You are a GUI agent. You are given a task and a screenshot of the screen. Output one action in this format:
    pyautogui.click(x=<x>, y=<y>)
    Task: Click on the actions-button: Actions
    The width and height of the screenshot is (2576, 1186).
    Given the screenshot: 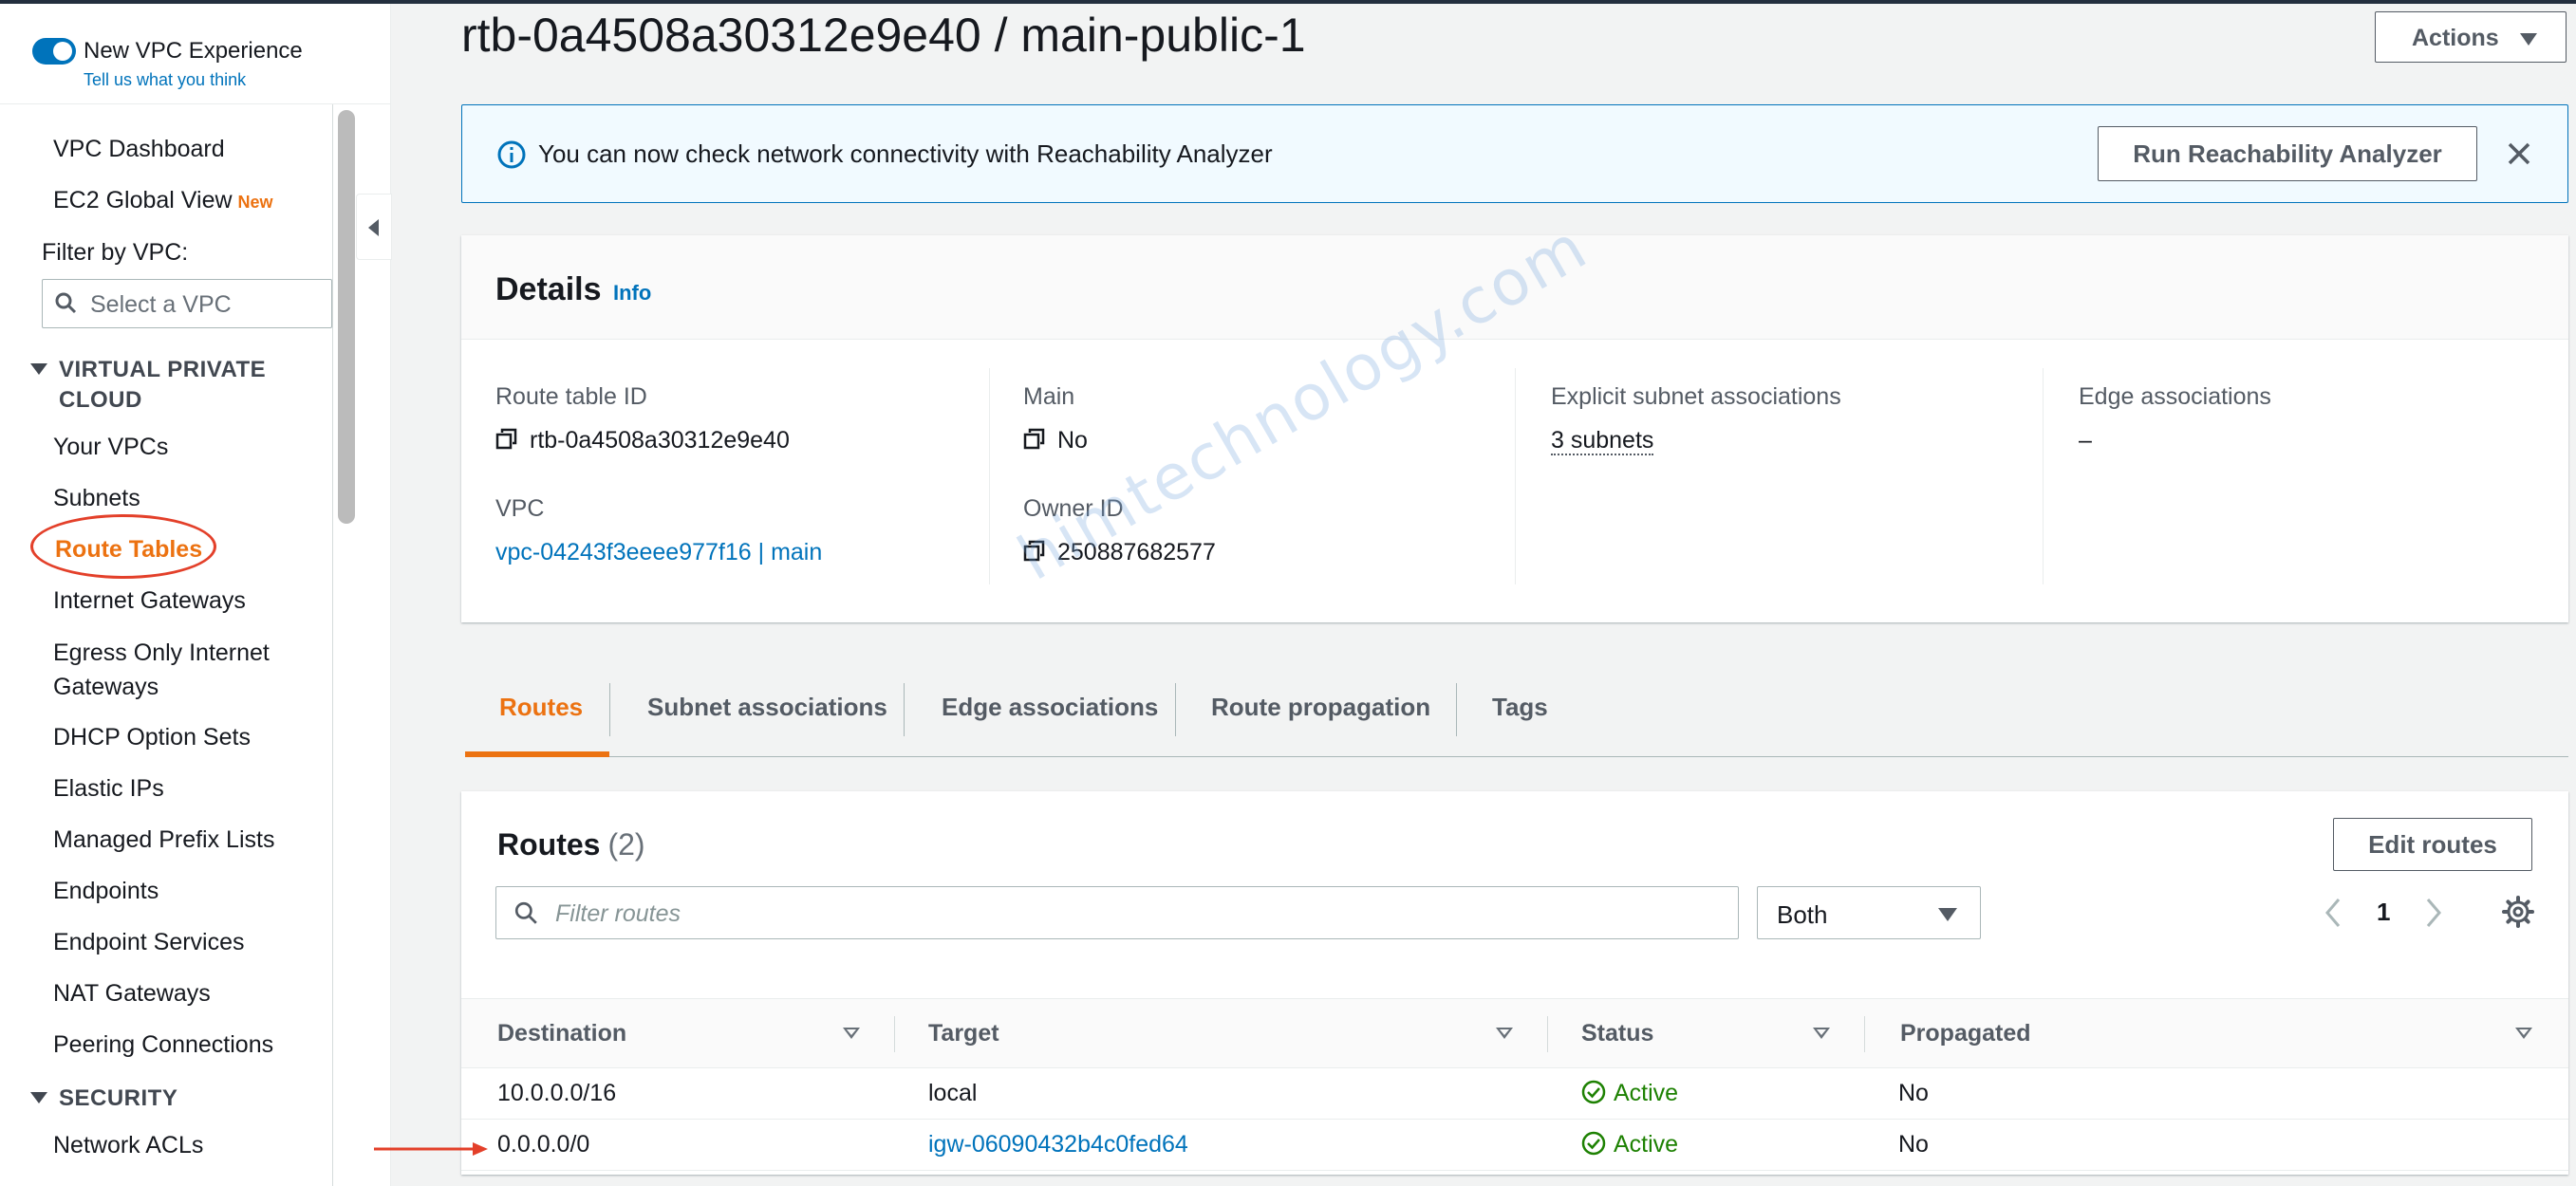 What is the action you would take?
    pyautogui.click(x=2471, y=37)
    